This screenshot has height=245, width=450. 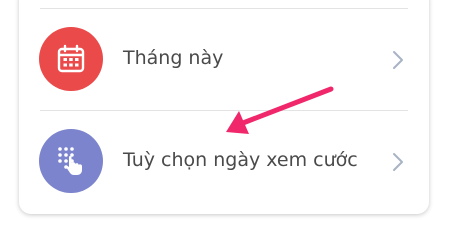 I want to click on menu-item-label: Tháng này, so click(x=173, y=58).